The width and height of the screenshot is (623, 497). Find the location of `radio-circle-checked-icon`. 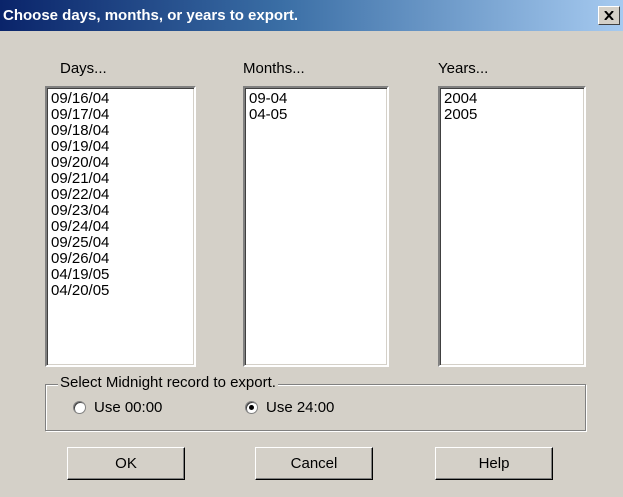

radio-circle-checked-icon is located at coordinates (251, 407).